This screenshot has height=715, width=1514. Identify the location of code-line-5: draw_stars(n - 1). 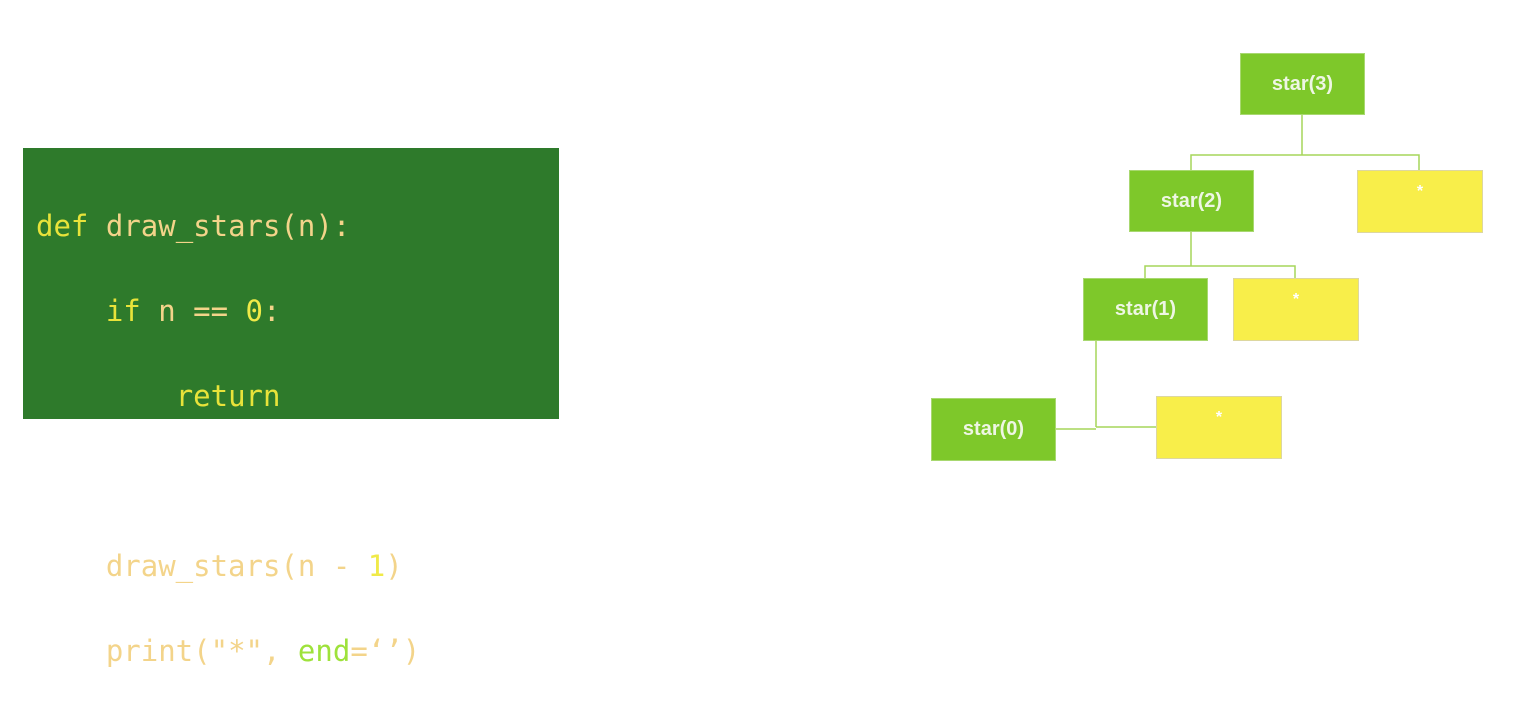
(297, 566).